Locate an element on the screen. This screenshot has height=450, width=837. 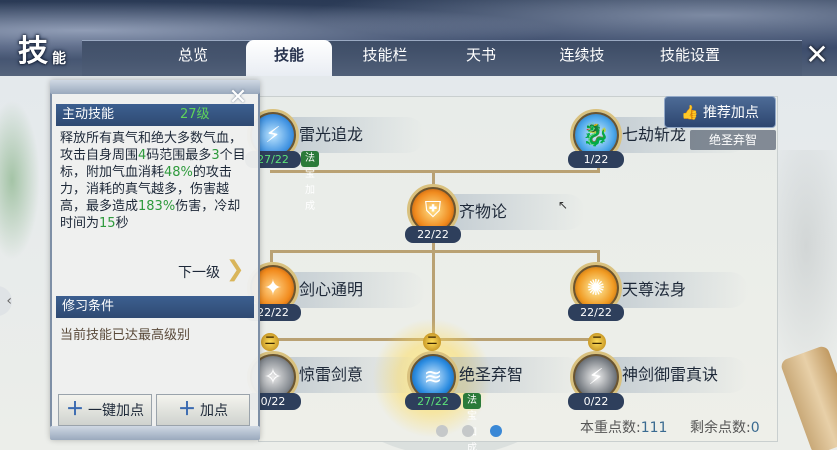
thumbs-up-icon: 👍 is located at coordinates (690, 113).